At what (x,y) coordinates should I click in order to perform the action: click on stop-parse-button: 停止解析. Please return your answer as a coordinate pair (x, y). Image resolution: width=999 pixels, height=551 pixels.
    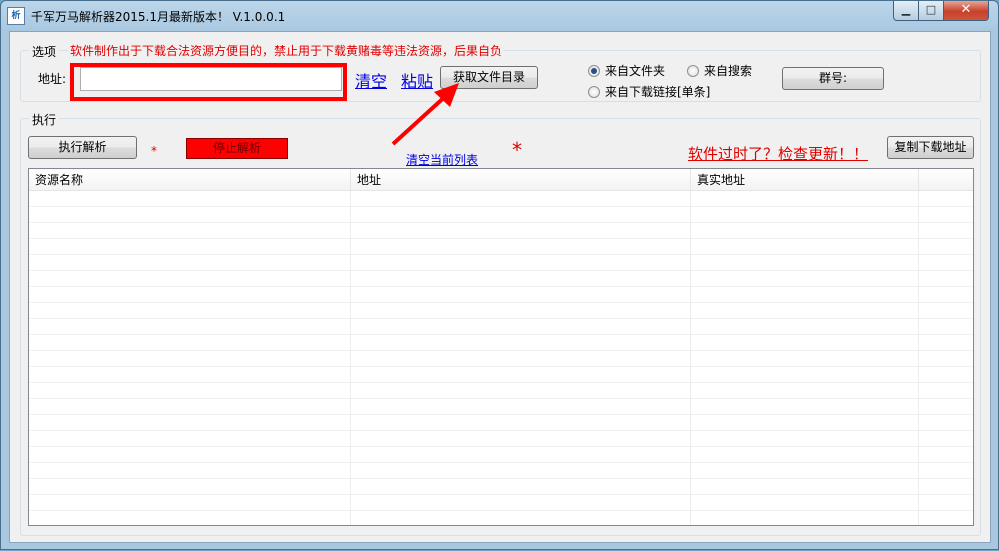
    Looking at the image, I should click on (237, 148).